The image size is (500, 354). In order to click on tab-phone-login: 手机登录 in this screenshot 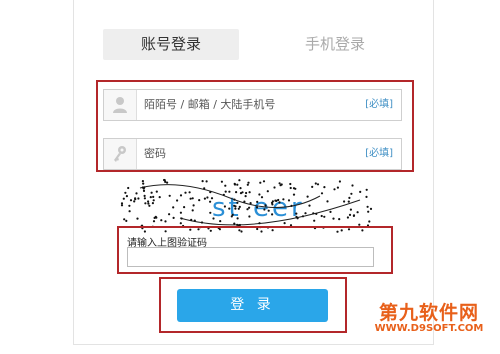, I will do `click(335, 44)`.